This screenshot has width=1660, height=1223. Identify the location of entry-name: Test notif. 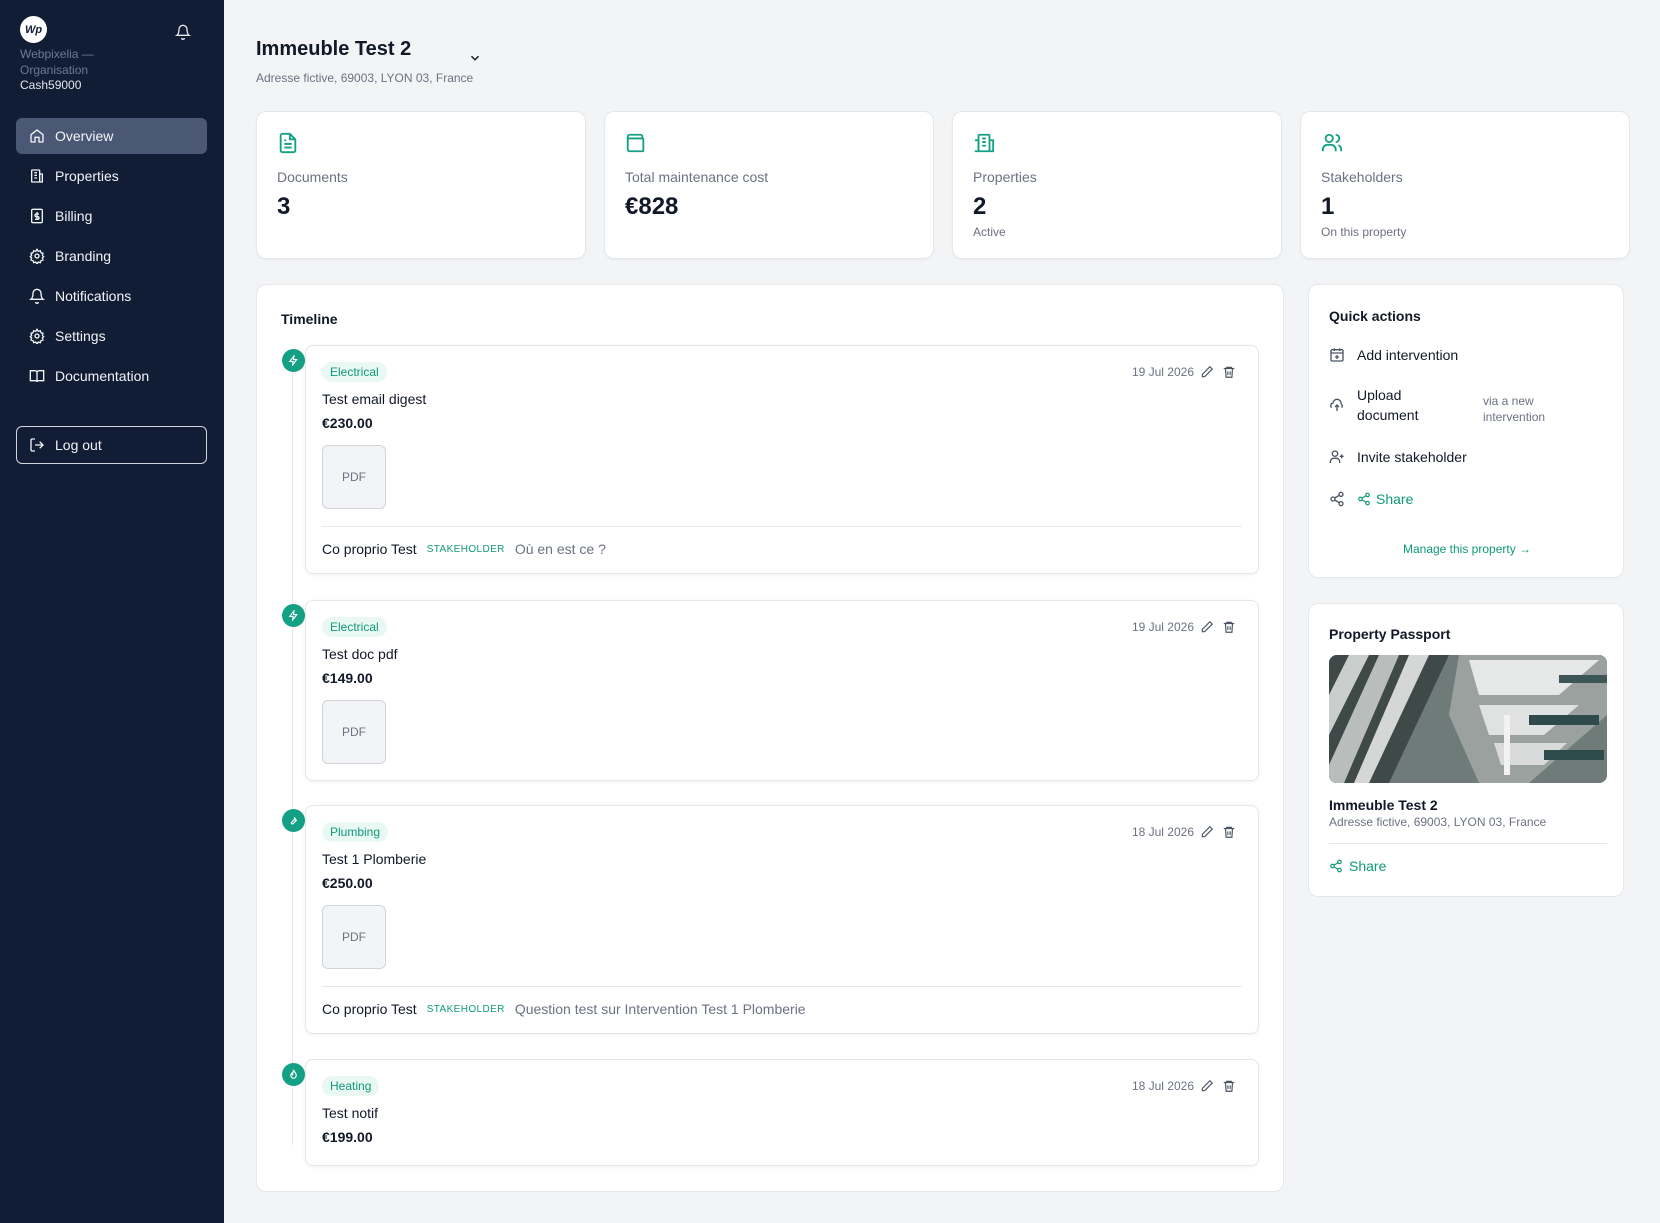
(350, 1113).